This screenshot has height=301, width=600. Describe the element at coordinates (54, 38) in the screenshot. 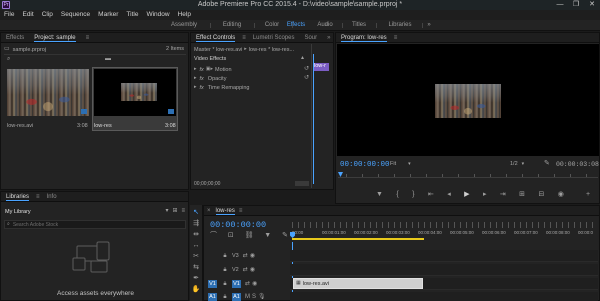

I see `tab-project-sample: Project: sample` at that location.